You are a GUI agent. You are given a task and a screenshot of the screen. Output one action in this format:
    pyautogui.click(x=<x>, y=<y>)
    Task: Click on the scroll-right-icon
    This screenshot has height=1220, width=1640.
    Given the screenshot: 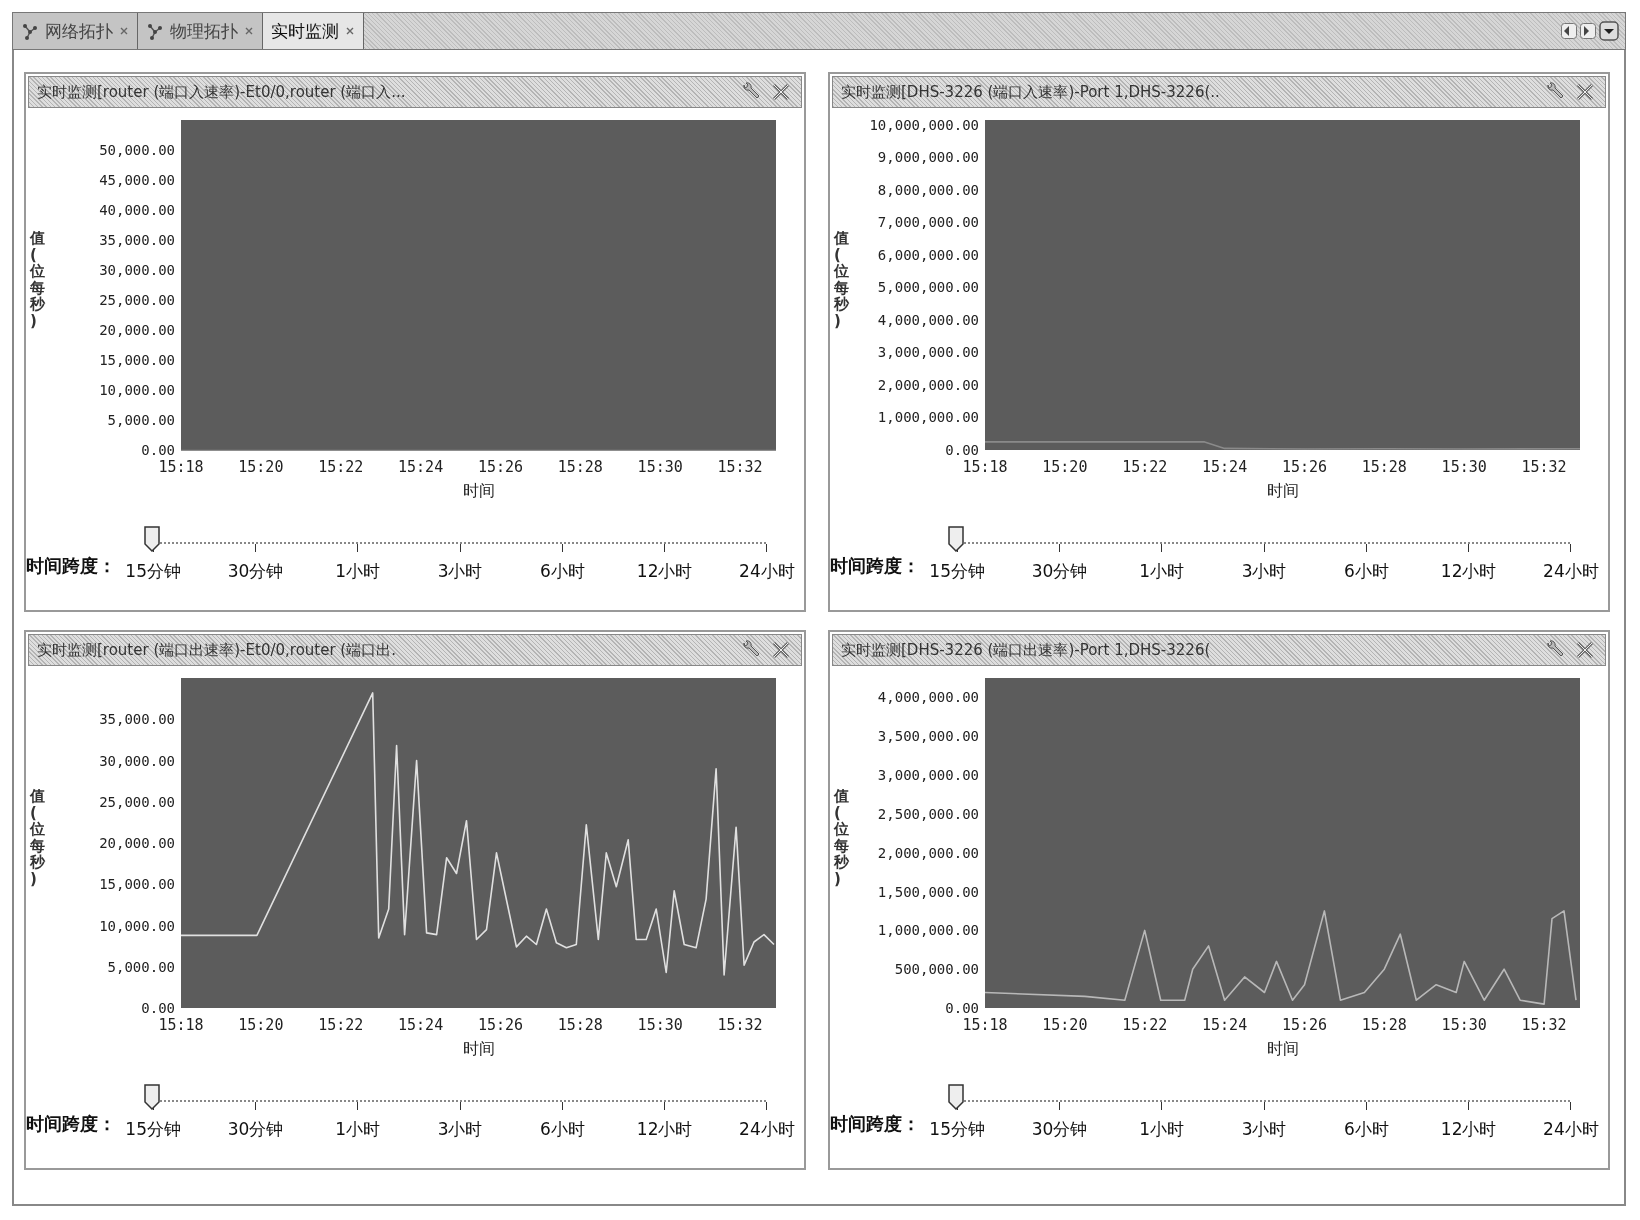 What is the action you would take?
    pyautogui.click(x=1588, y=31)
    